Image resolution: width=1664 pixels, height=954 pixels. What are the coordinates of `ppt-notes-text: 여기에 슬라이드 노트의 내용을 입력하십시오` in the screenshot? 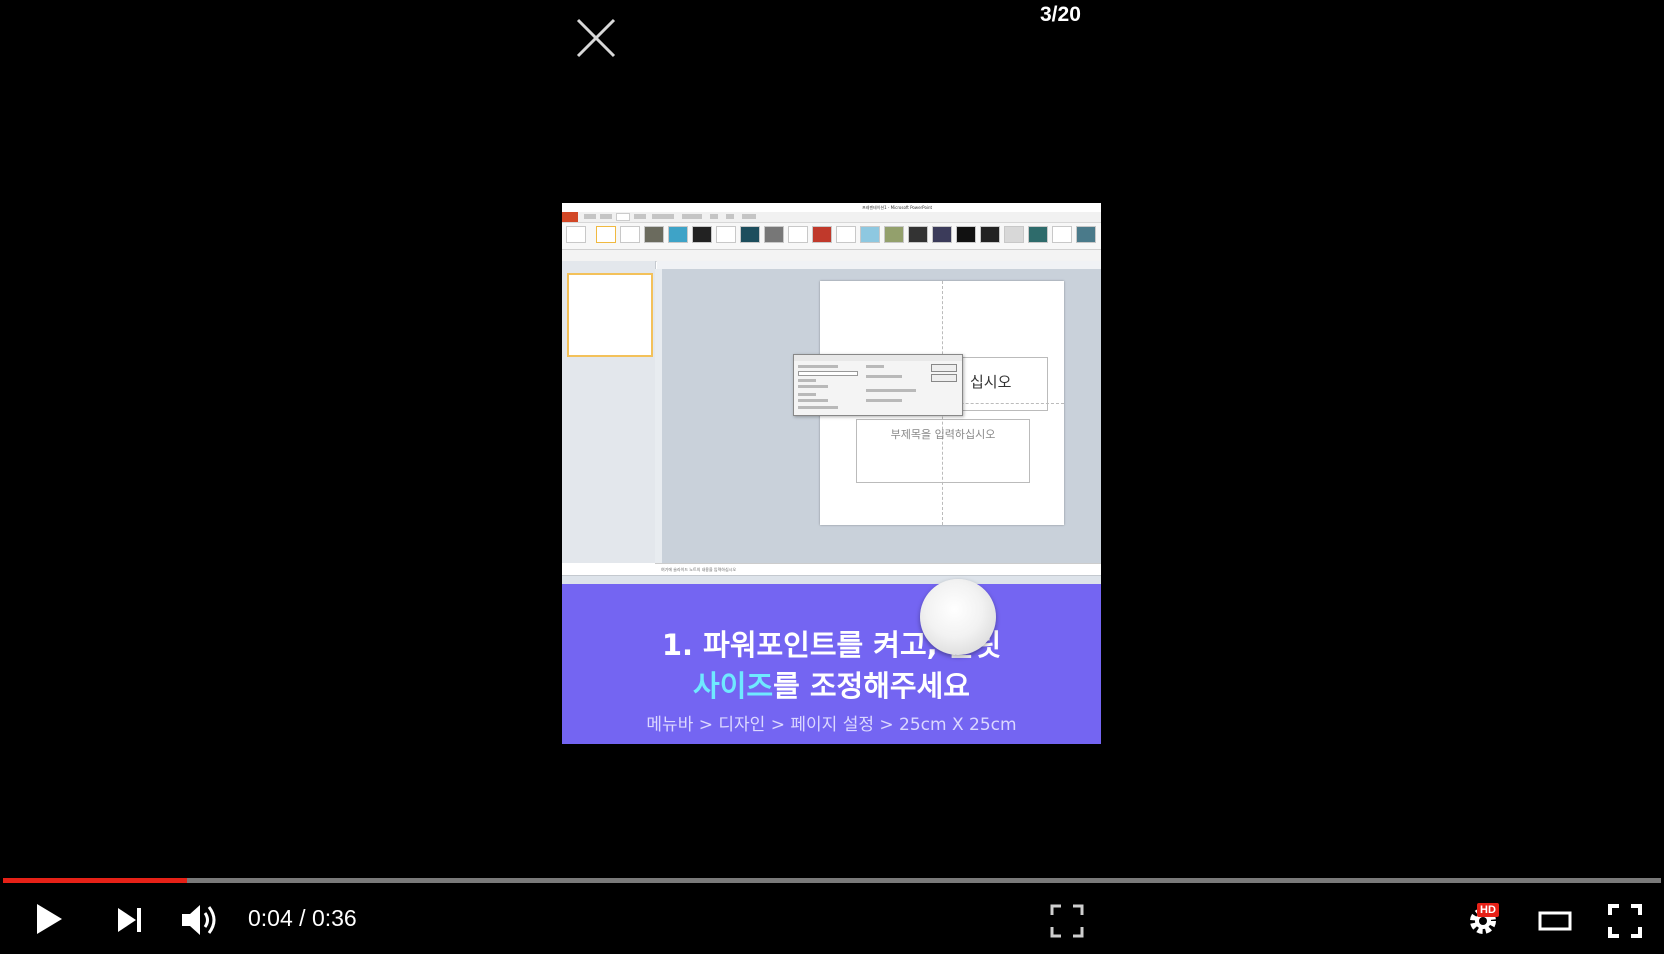 It's located at (699, 569).